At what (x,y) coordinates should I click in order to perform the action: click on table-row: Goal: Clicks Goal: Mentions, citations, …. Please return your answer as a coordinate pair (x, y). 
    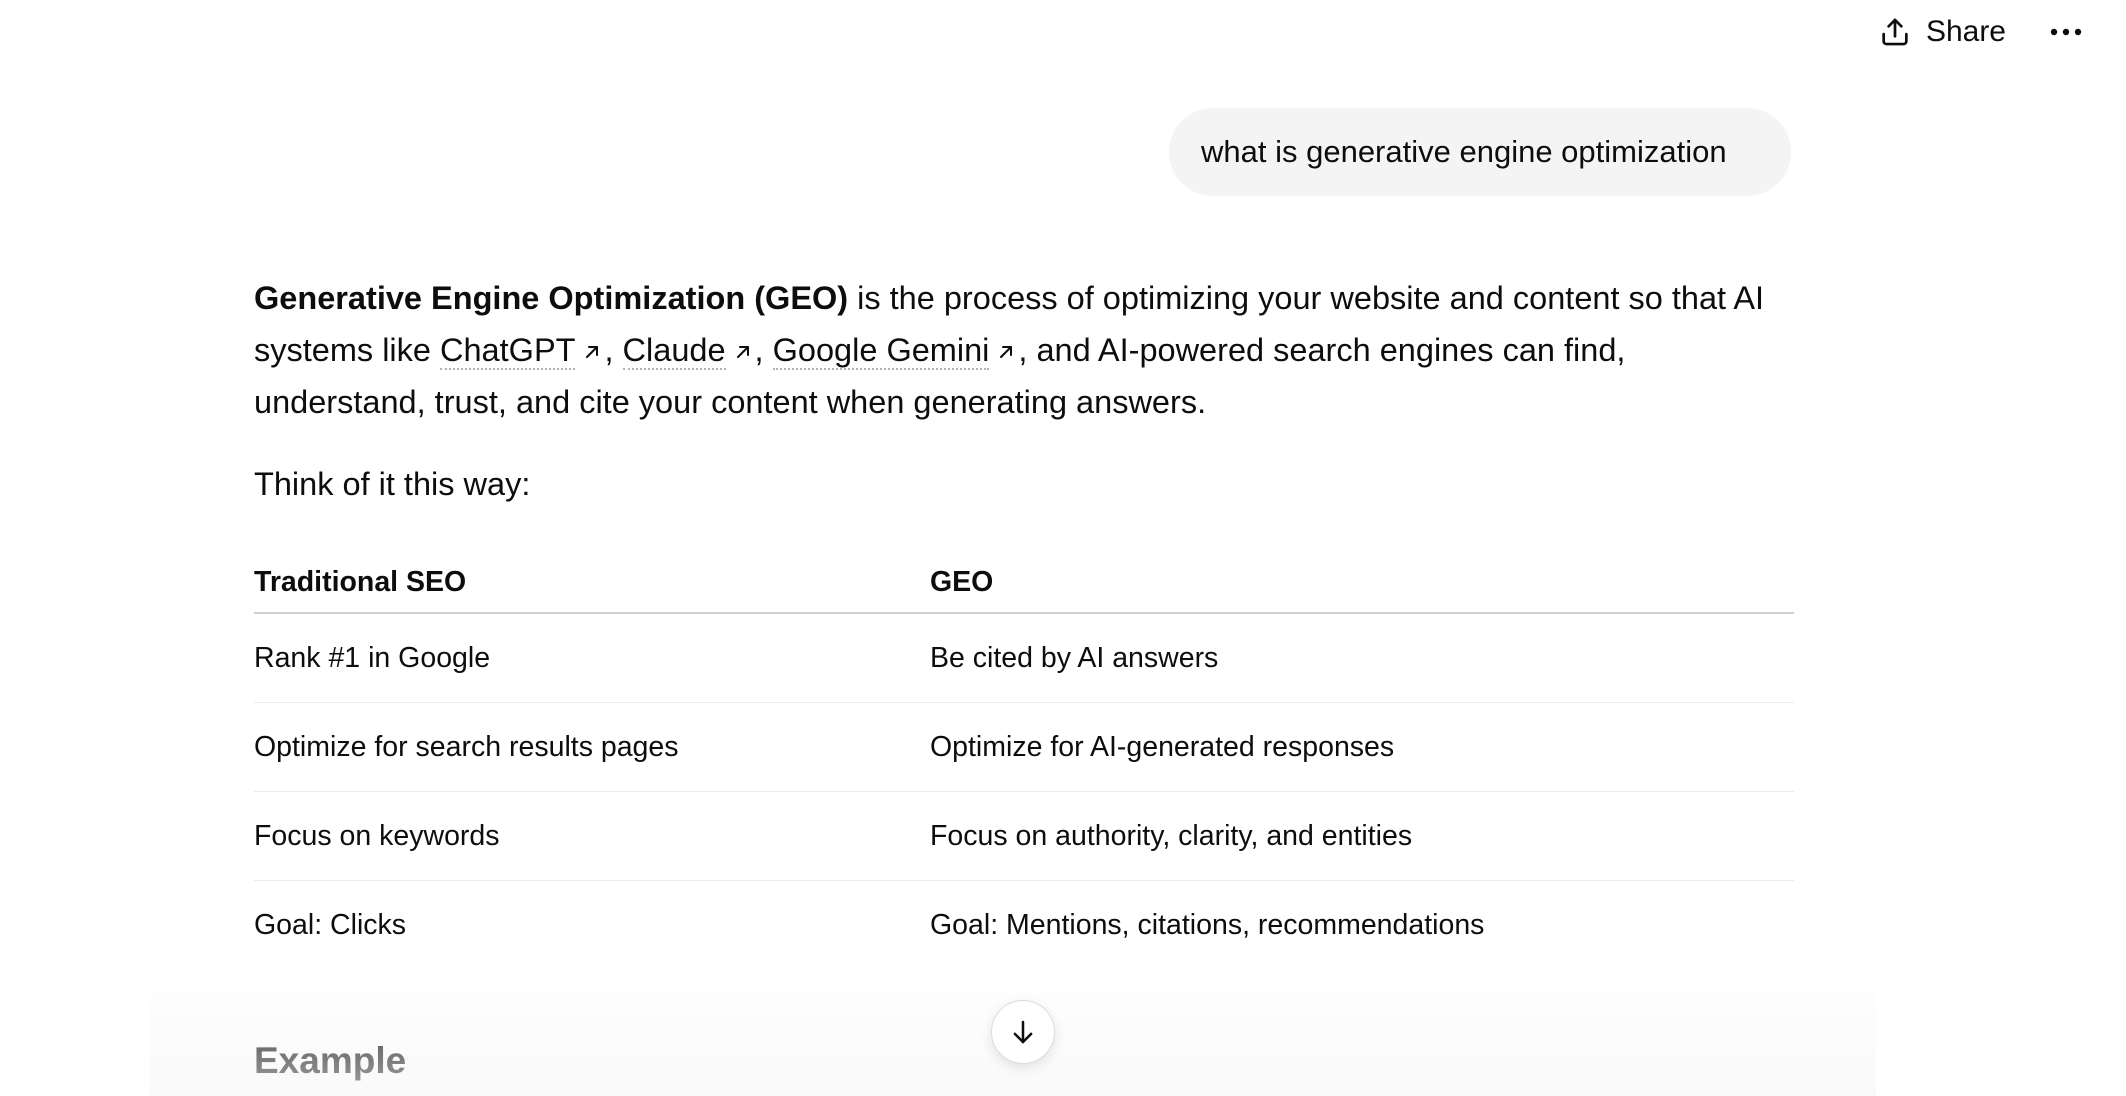
    Looking at the image, I should click on (1024, 925).